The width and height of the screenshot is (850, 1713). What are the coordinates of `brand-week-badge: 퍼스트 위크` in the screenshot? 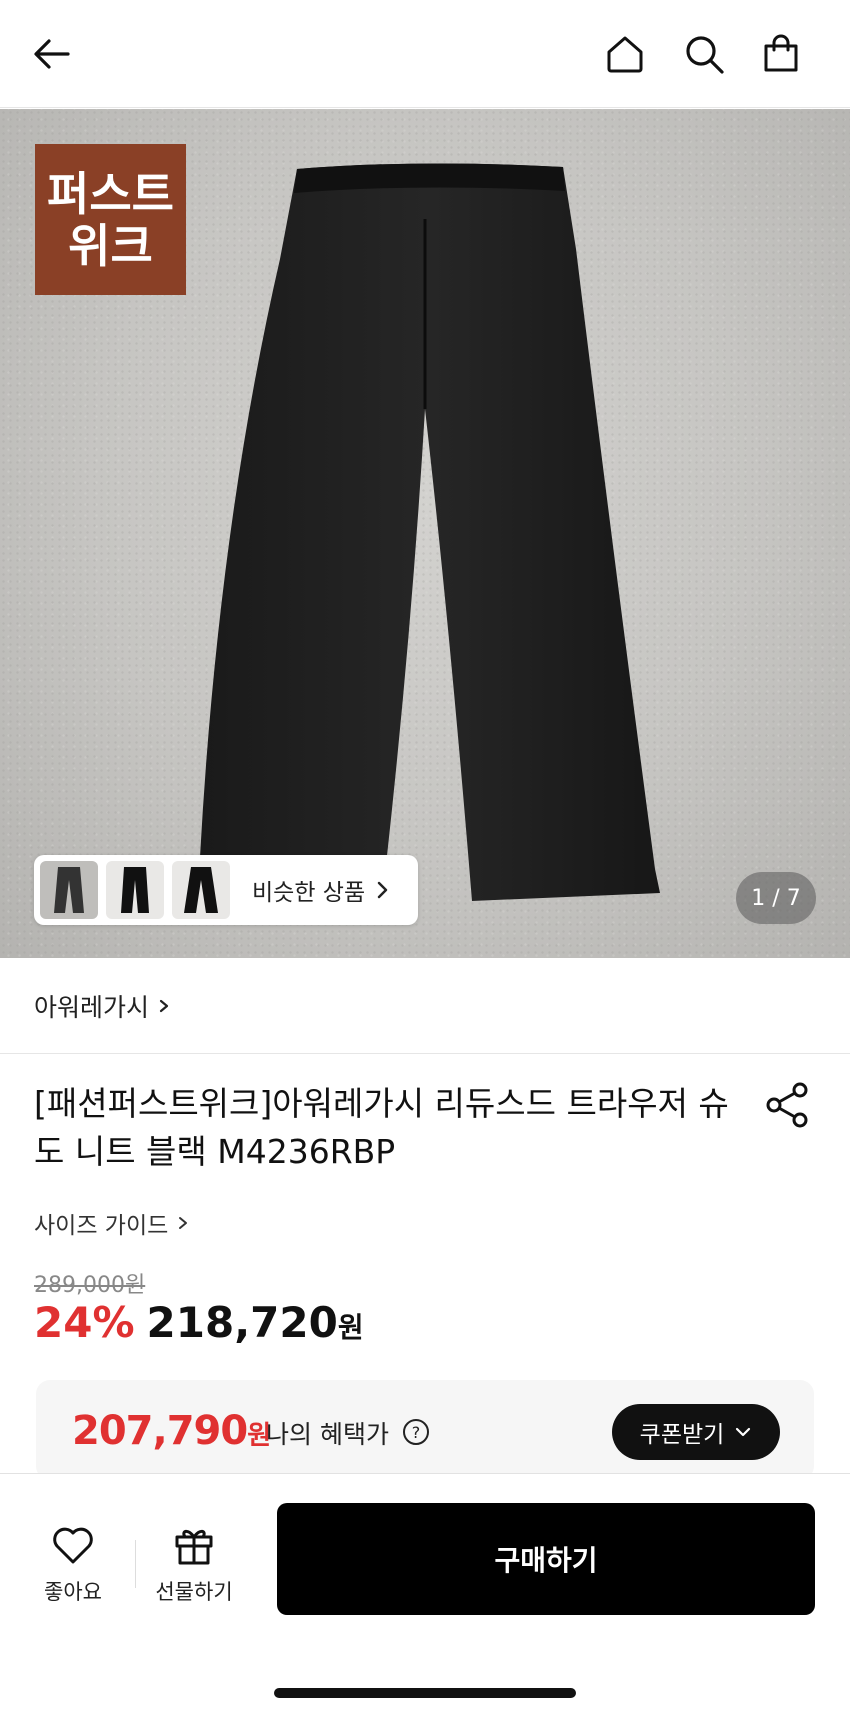 It's located at (110, 219).